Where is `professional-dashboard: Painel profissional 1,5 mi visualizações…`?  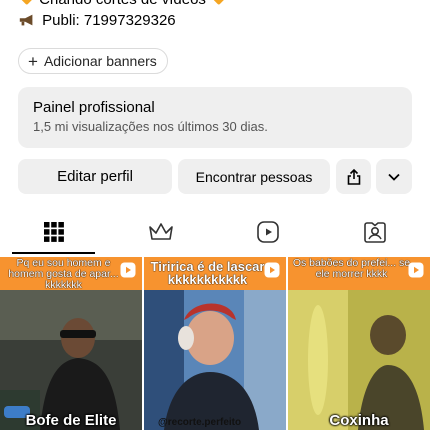 professional-dashboard: Painel profissional 1,5 mi visualizações… is located at coordinates (215, 117).